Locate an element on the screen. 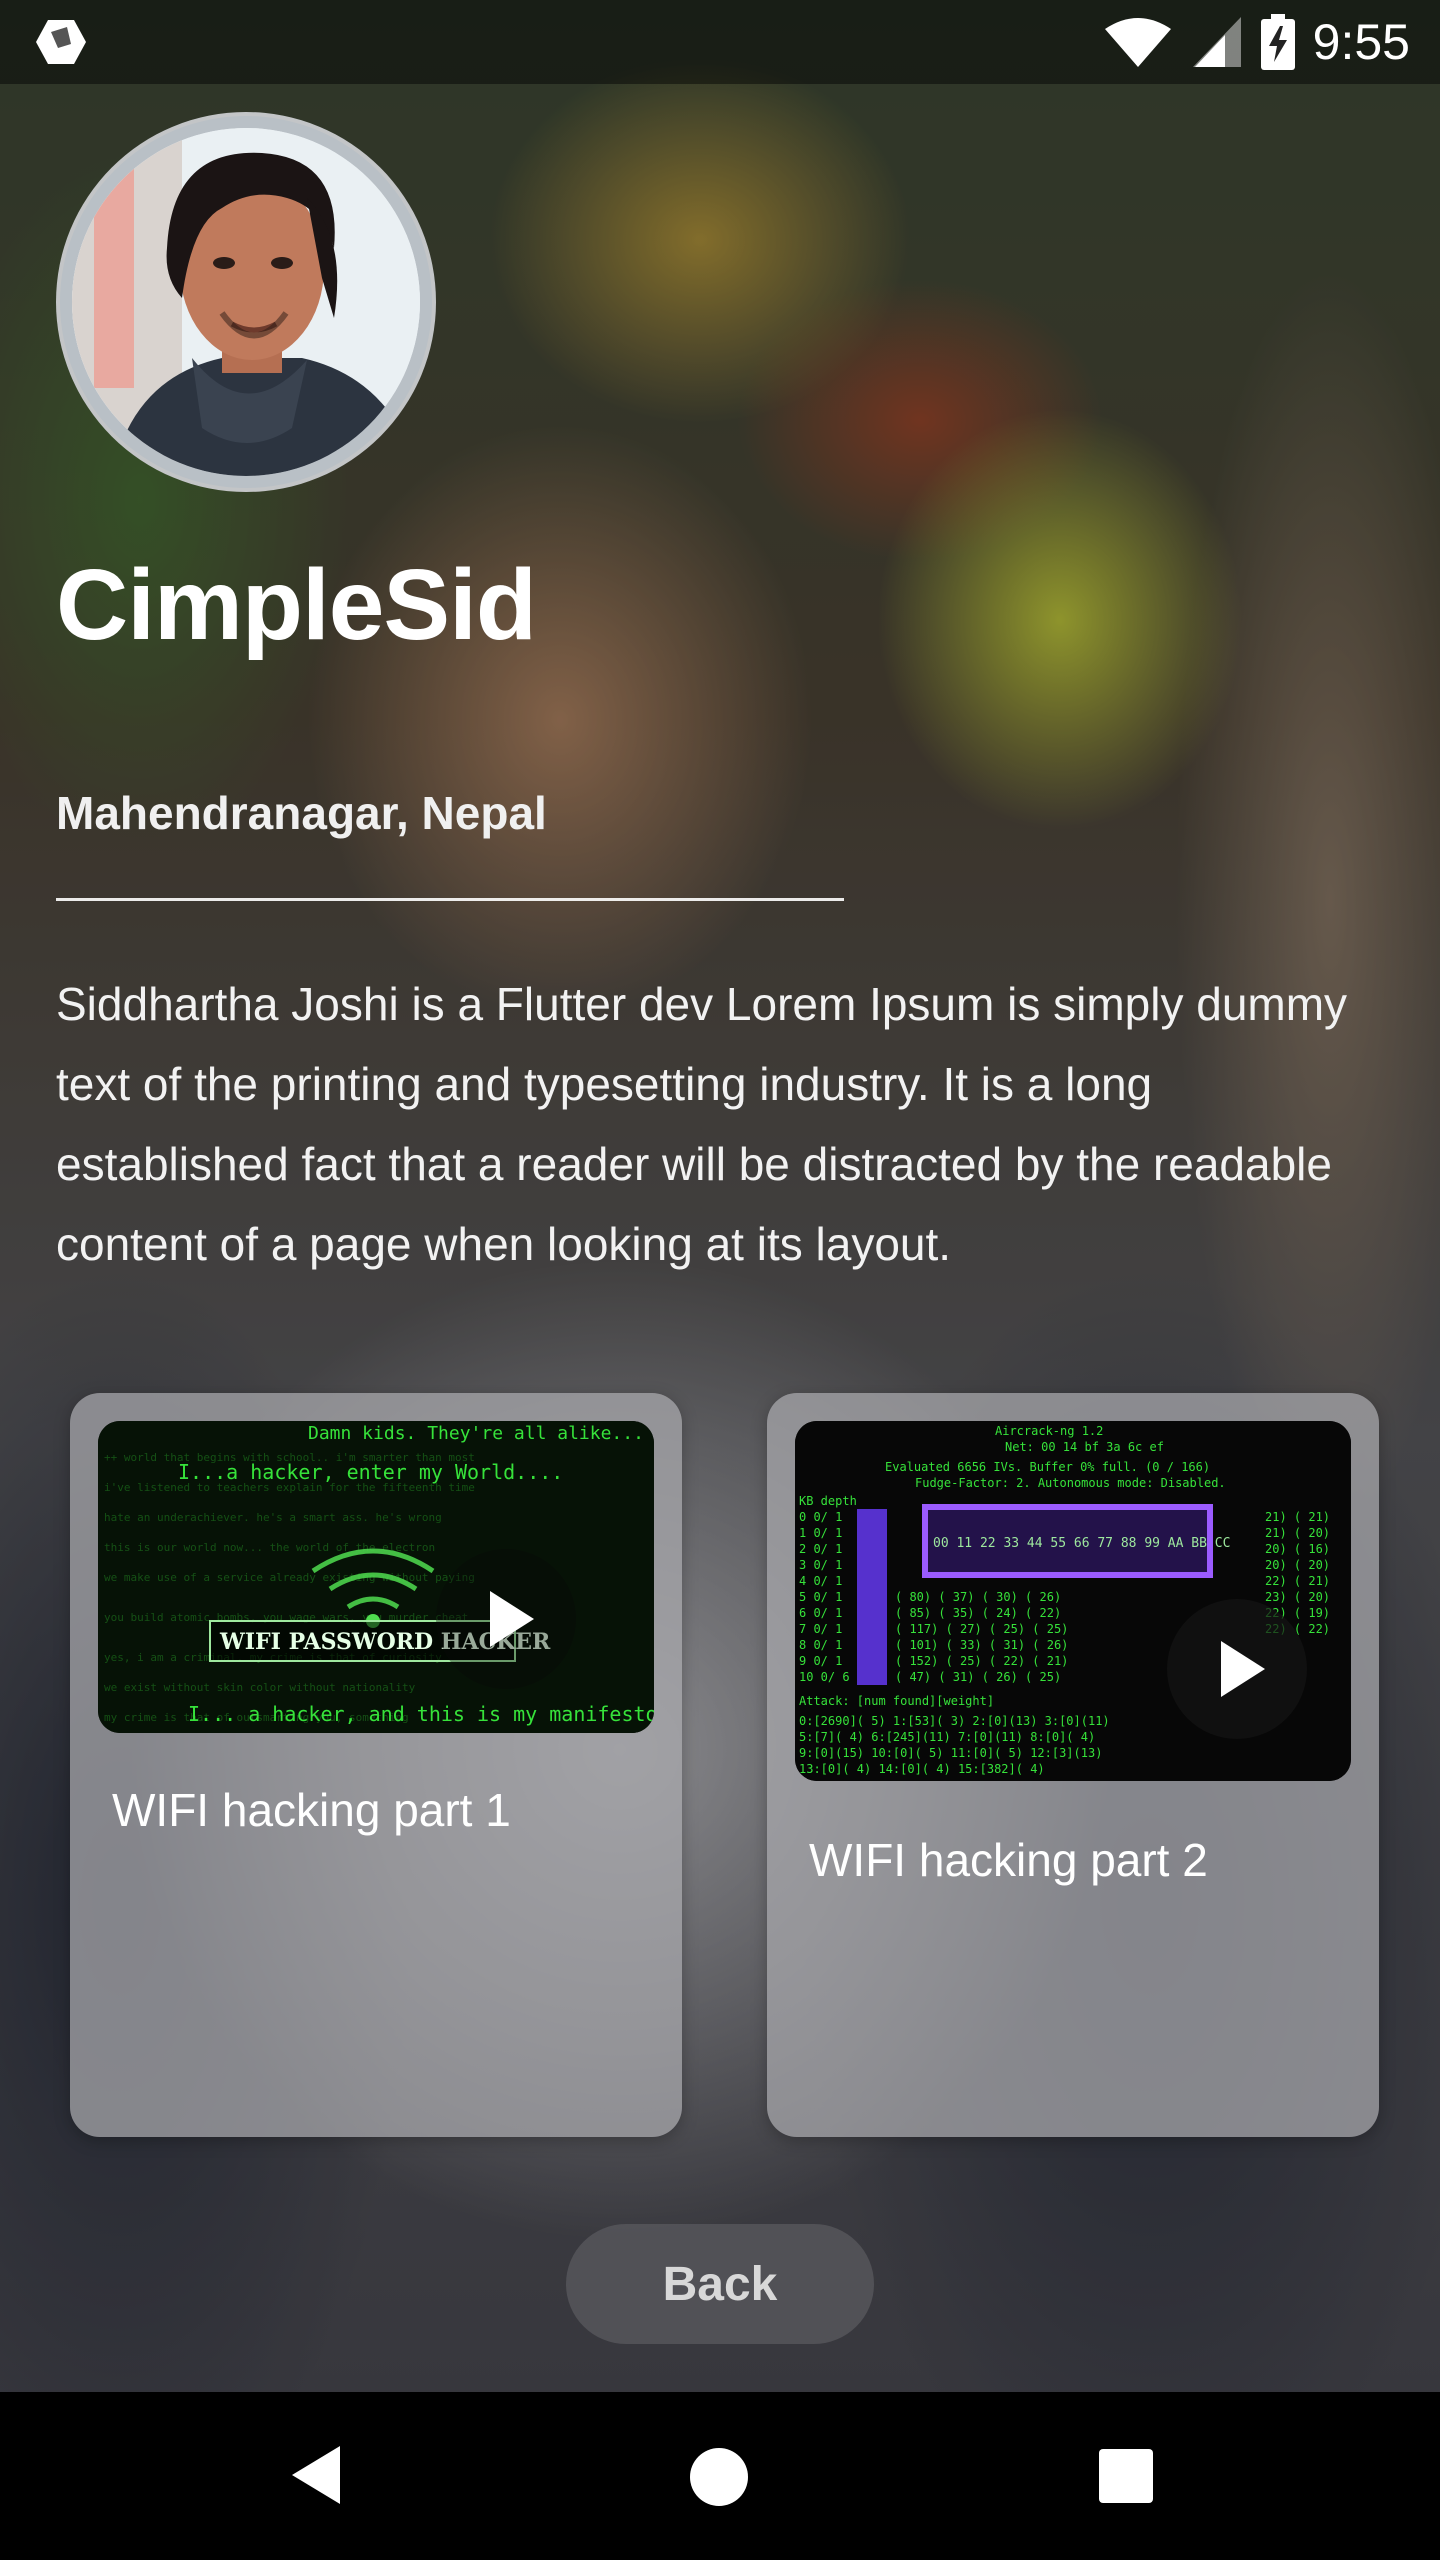  svg-text: 5 0/ 1 is located at coordinates (820, 1597).